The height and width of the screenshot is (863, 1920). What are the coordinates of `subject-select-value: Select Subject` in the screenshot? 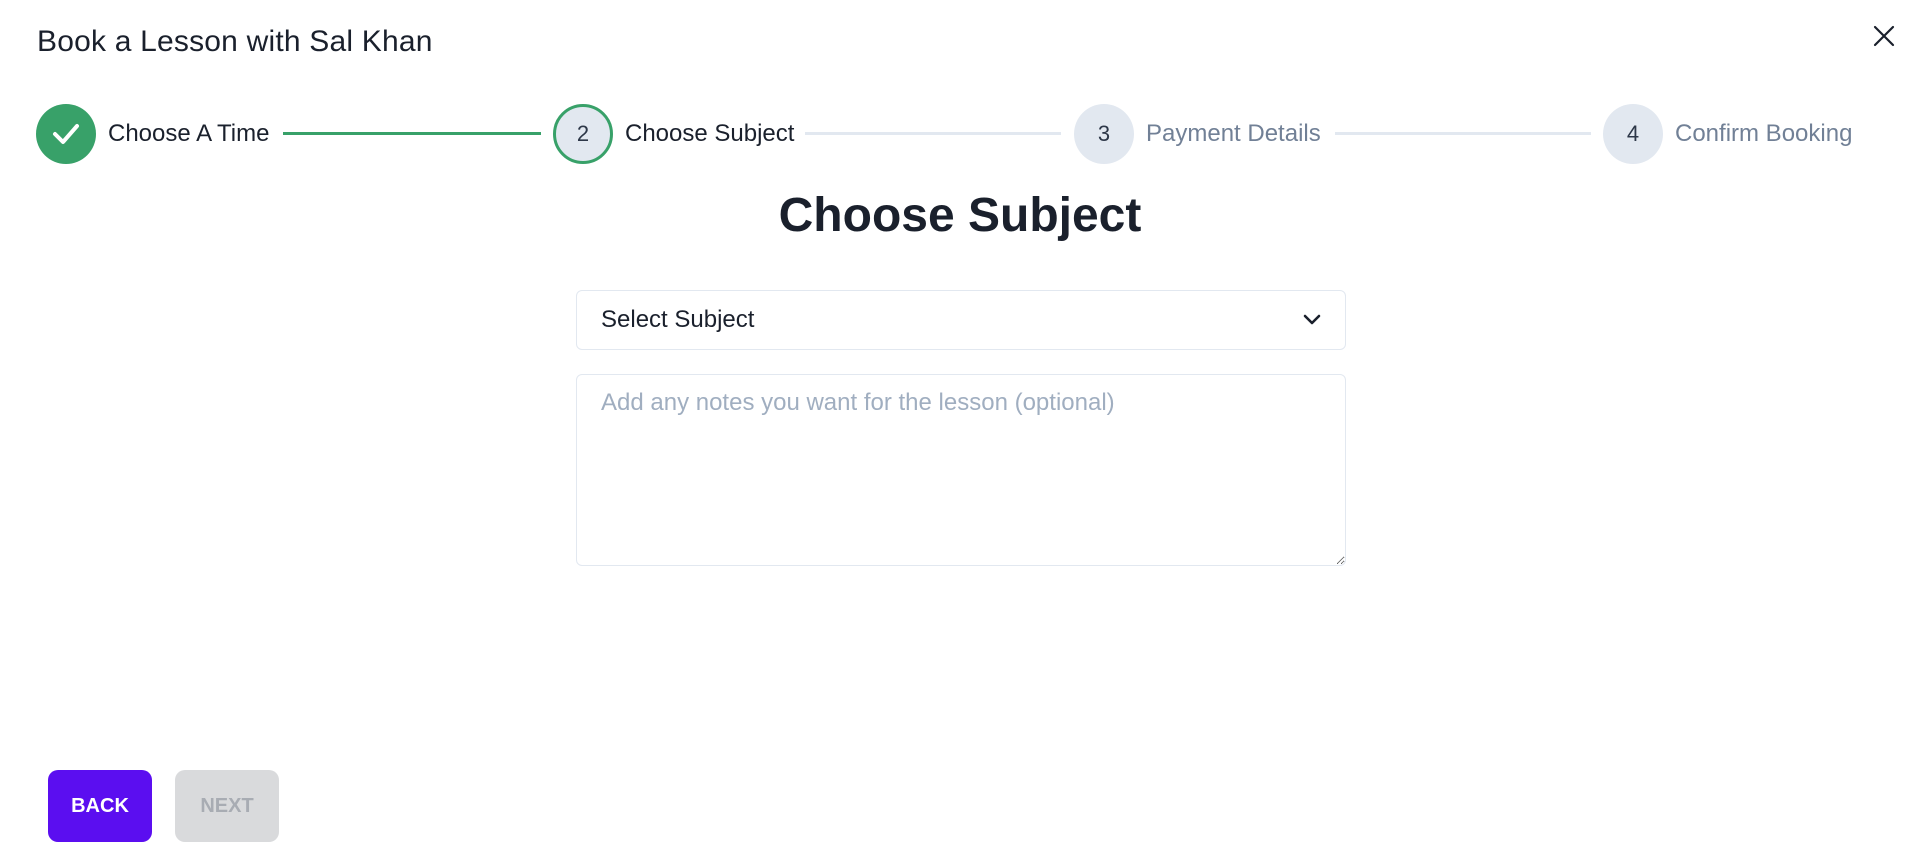 It's located at (678, 319).